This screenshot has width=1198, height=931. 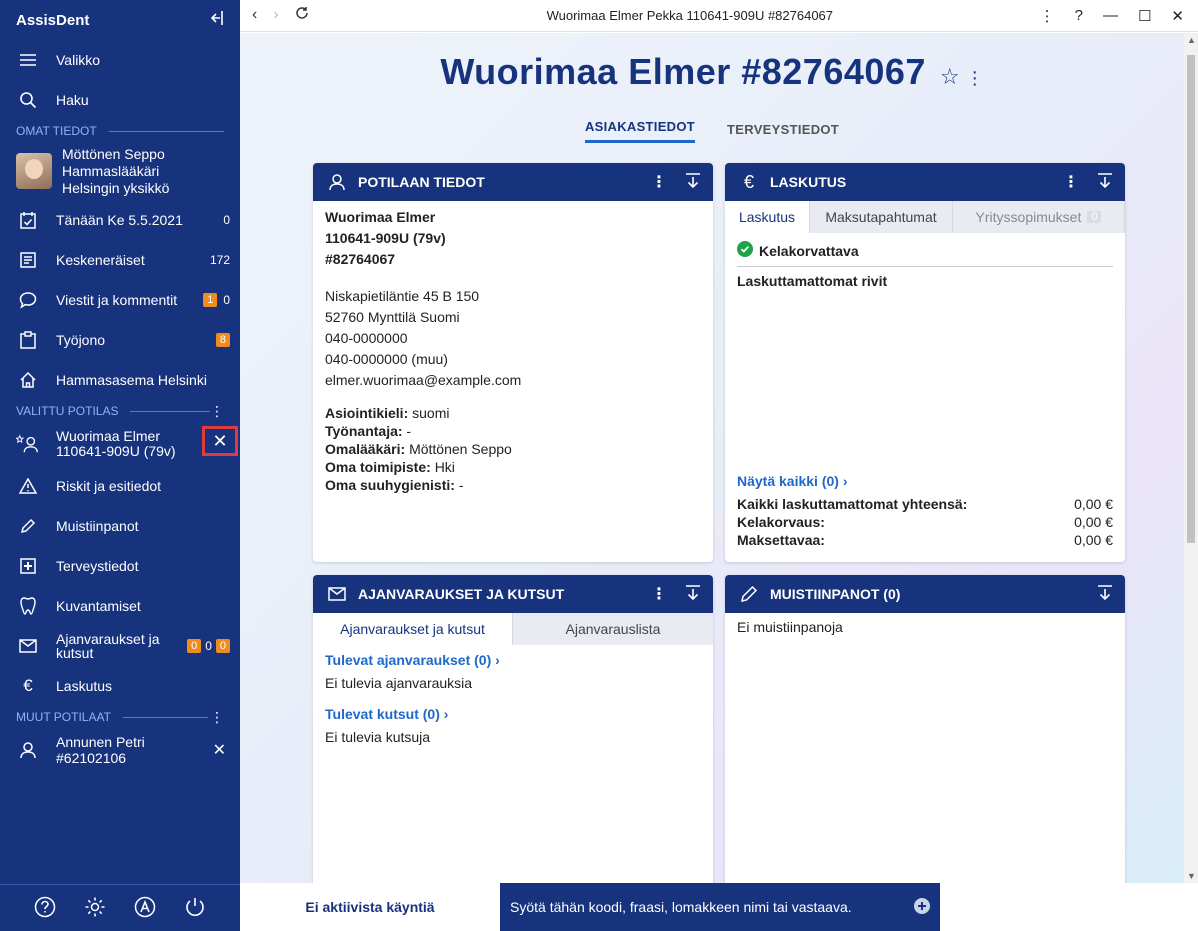 I want to click on star-icon: ☆, so click(x=950, y=76).